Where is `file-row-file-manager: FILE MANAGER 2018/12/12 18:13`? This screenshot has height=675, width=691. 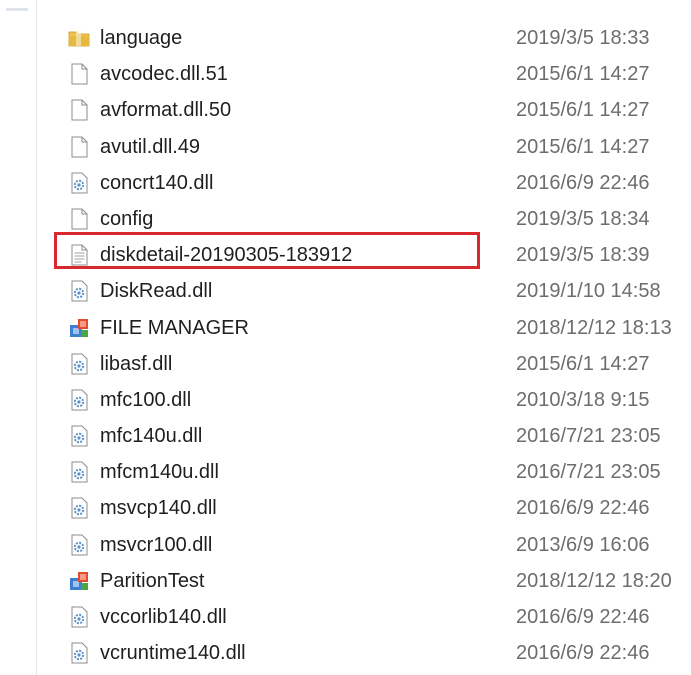
file-row-file-manager: FILE MANAGER 2018/12/12 18:13 is located at coordinates (363, 328).